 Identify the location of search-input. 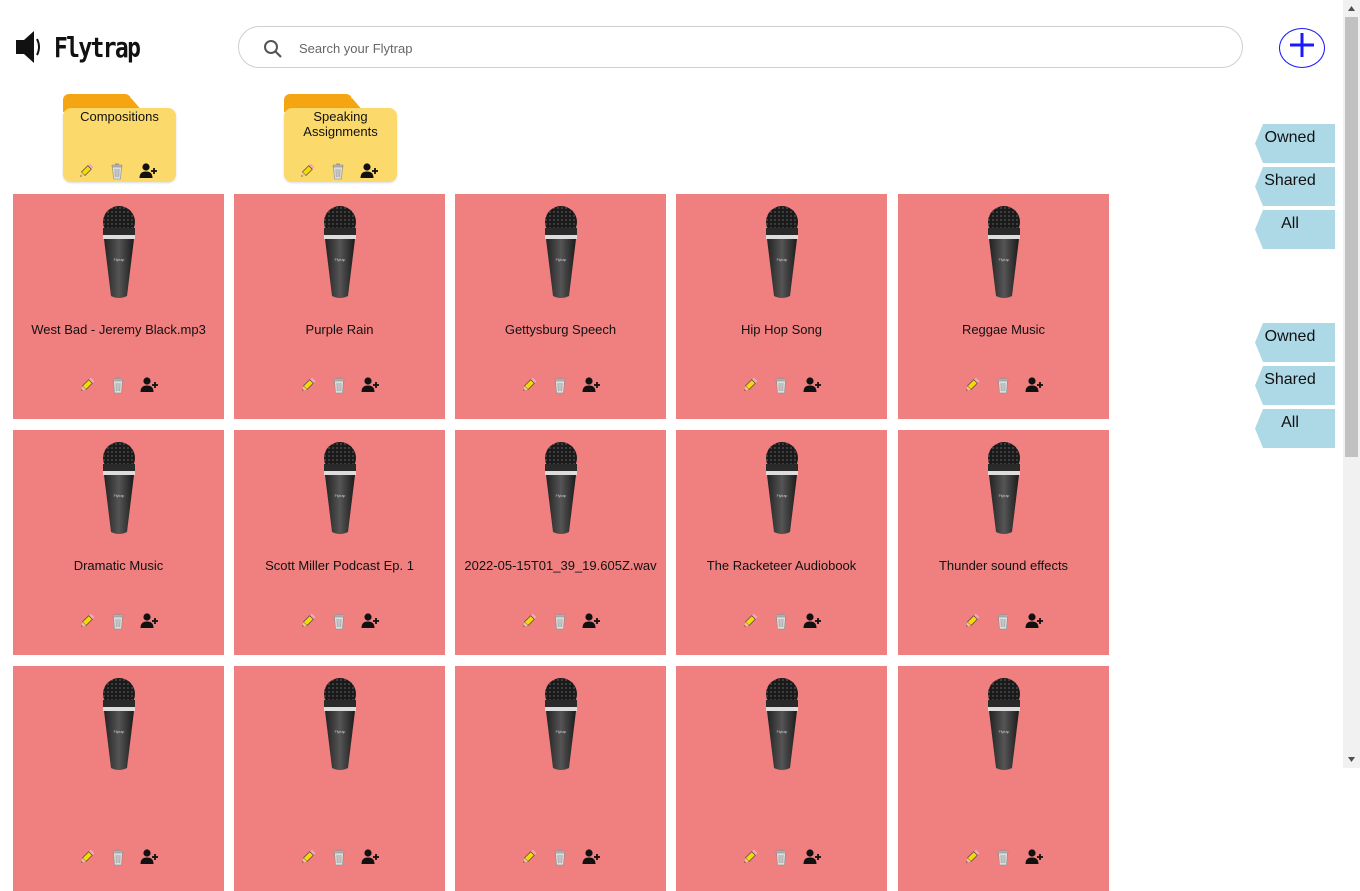
(749, 48).